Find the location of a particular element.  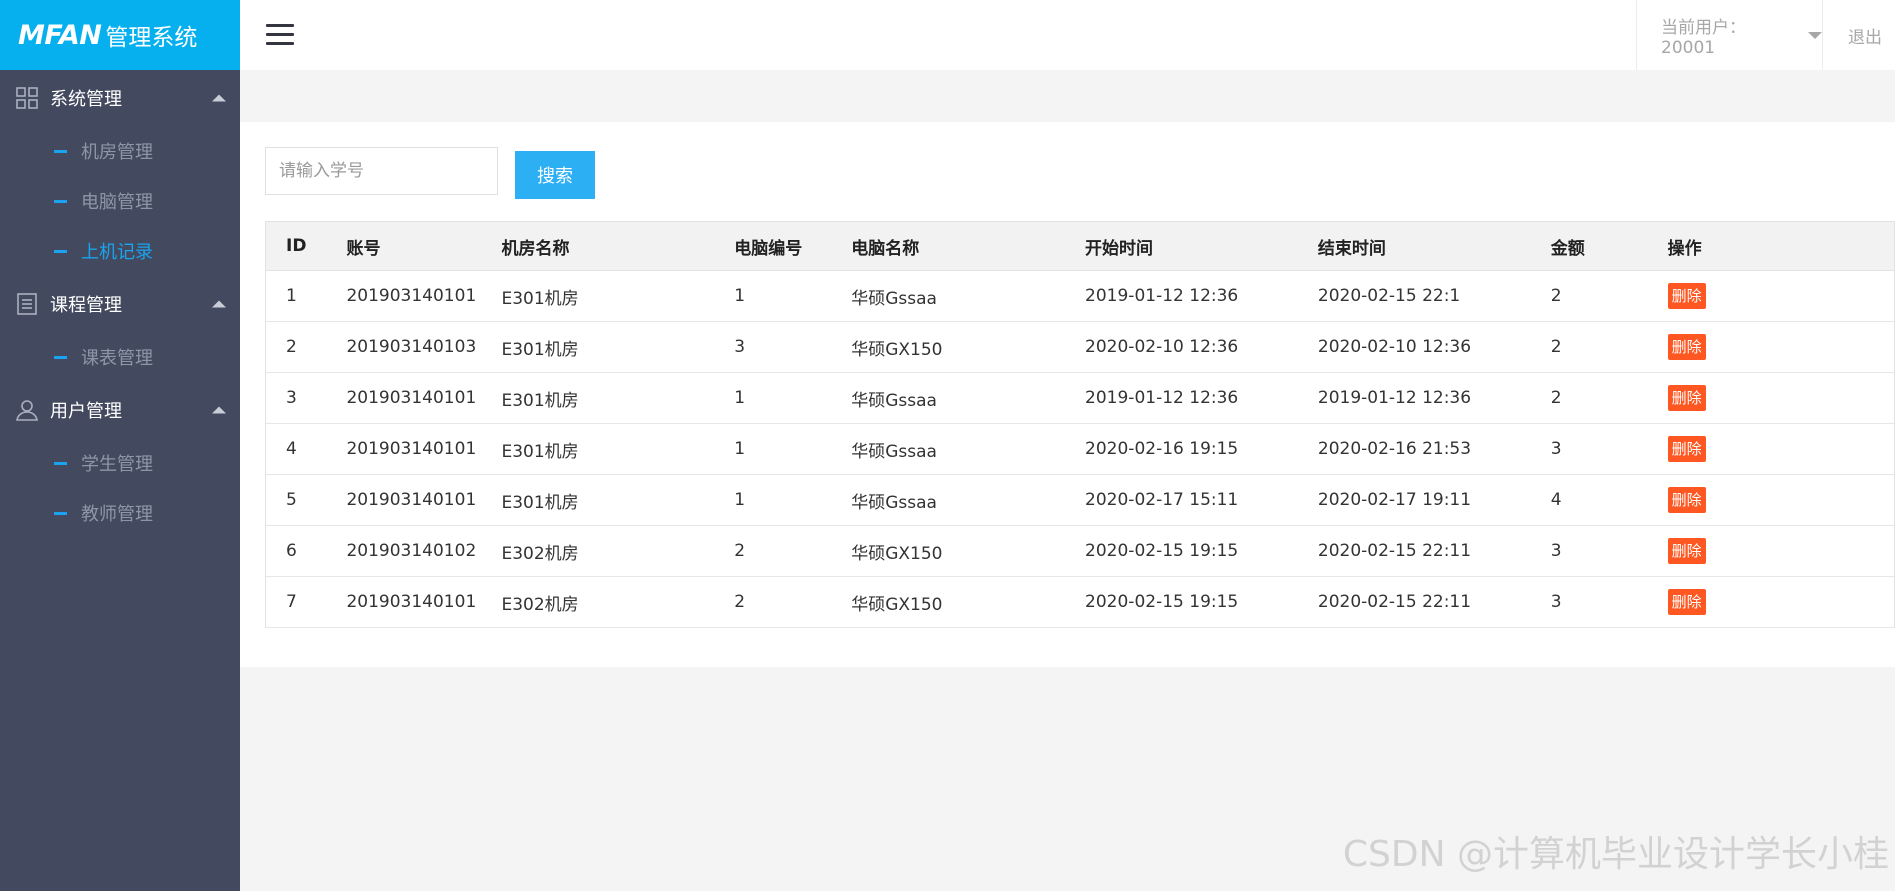

menu-head-courses: 课程管理 is located at coordinates (120, 304).